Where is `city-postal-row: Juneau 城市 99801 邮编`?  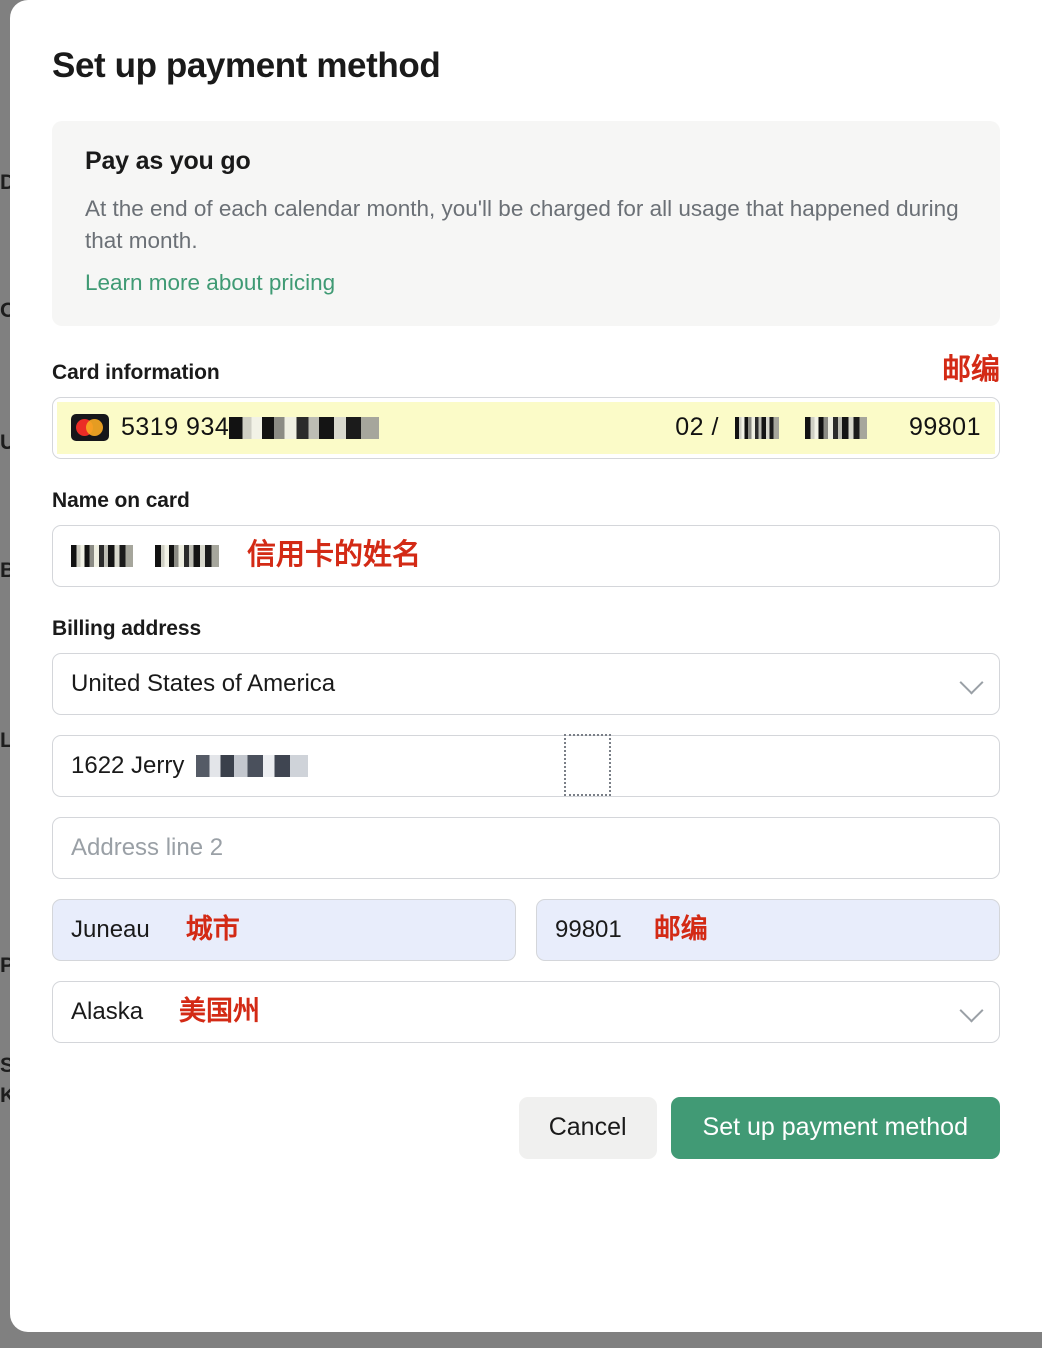 city-postal-row: Juneau 城市 99801 邮编 is located at coordinates (526, 929).